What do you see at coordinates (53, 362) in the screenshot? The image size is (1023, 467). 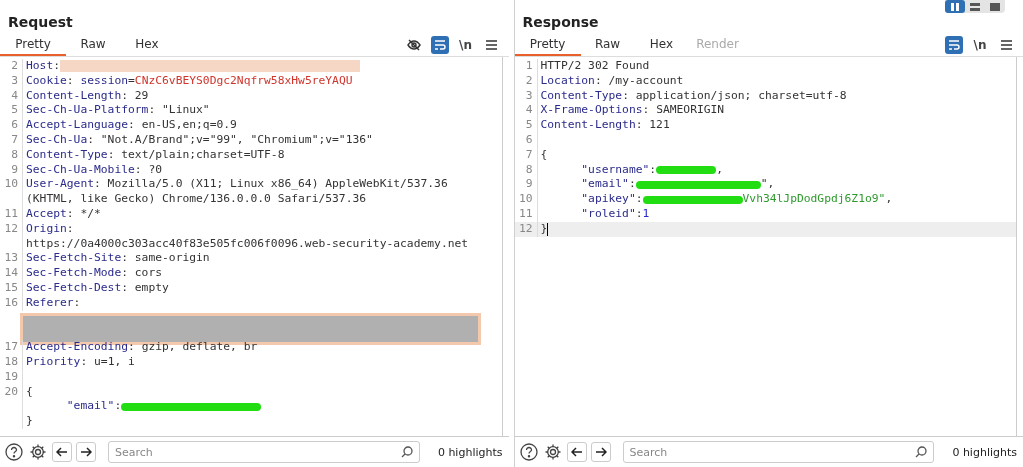 I see `header-name: Priority` at bounding box center [53, 362].